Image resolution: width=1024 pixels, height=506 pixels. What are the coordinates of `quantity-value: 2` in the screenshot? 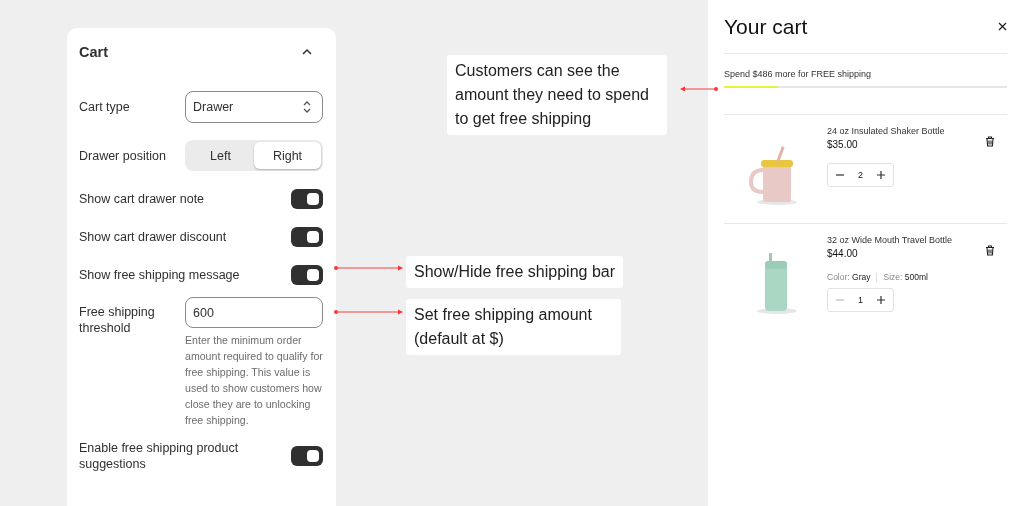 It's located at (860, 175).